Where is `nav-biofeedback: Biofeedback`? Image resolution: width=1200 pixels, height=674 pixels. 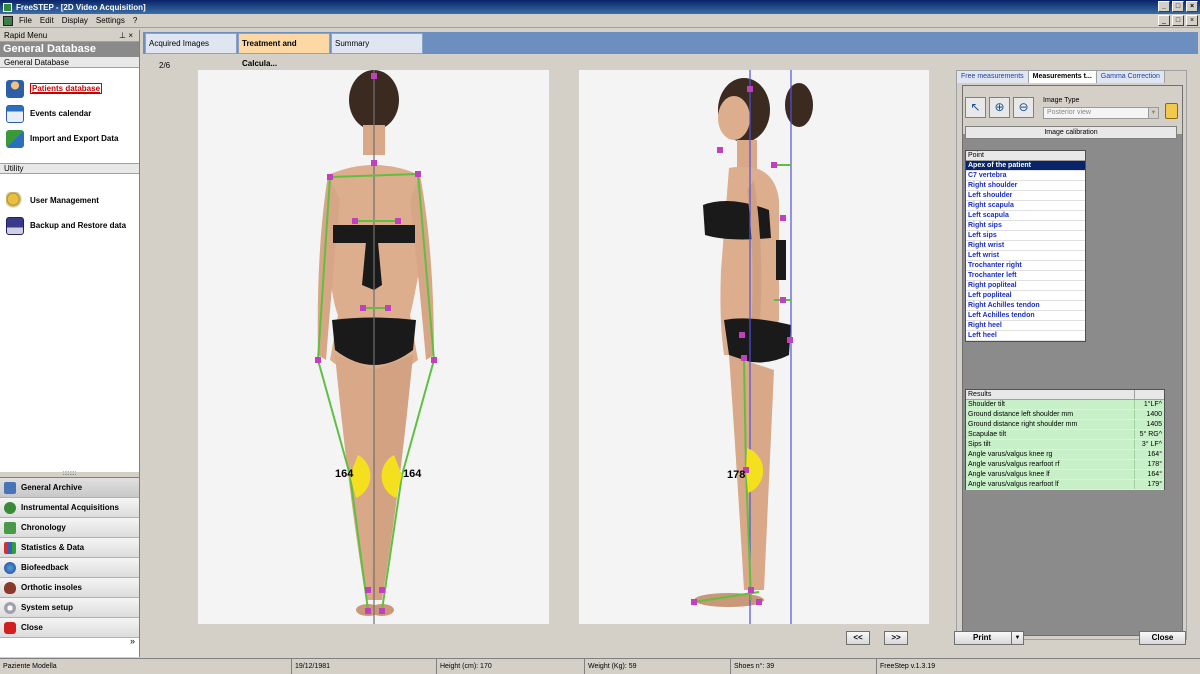 nav-biofeedback: Biofeedback is located at coordinates (69, 568).